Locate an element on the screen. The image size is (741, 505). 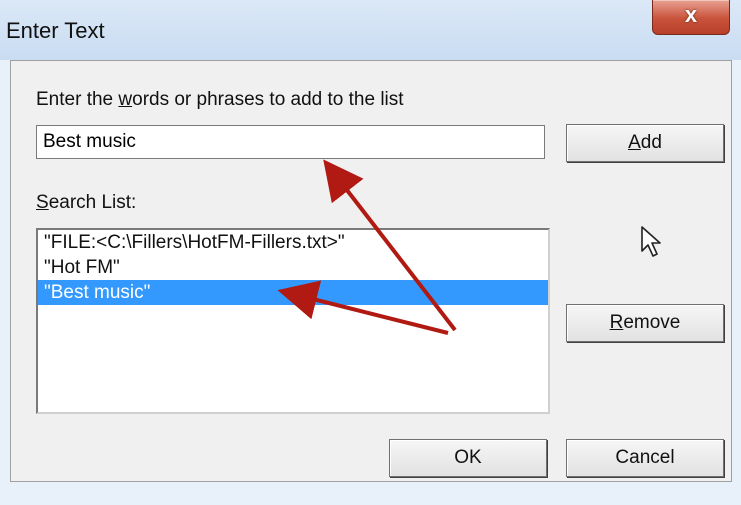
add-label: dd is located at coordinates (651, 142).